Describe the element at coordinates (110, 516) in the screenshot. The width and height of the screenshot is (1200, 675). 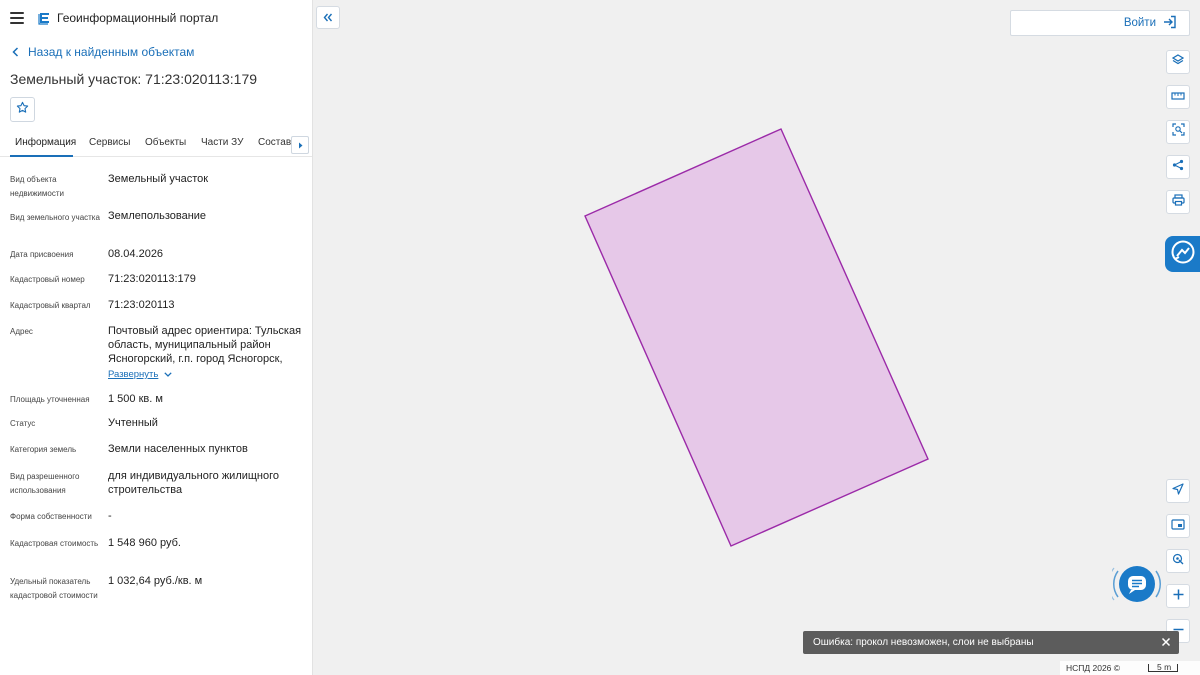
I see `field-value-ownership-form: -` at that location.